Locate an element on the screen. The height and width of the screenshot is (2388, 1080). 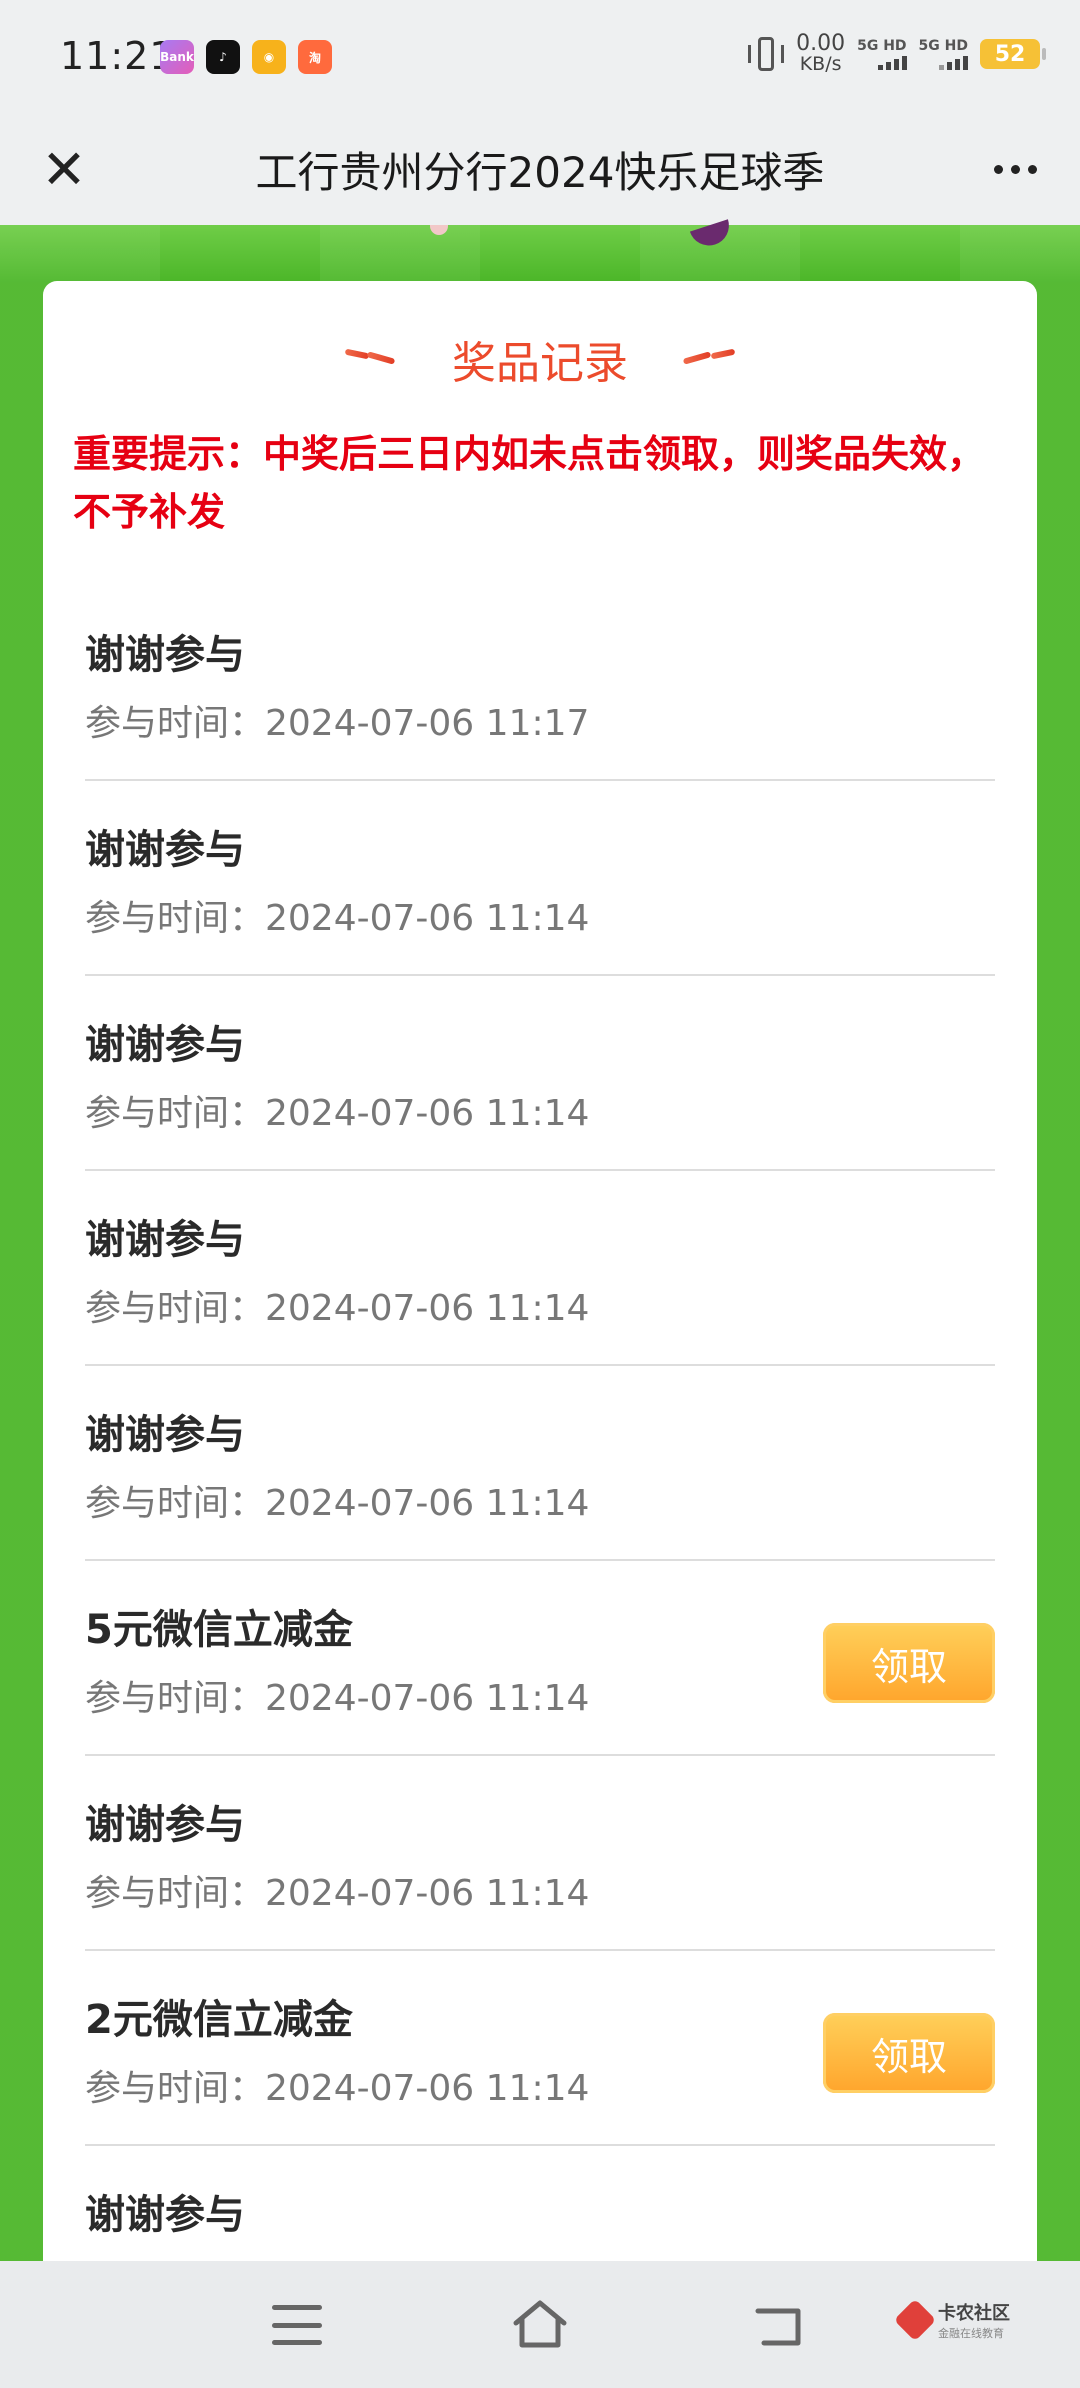
home-icon is located at coordinates (540, 2324).